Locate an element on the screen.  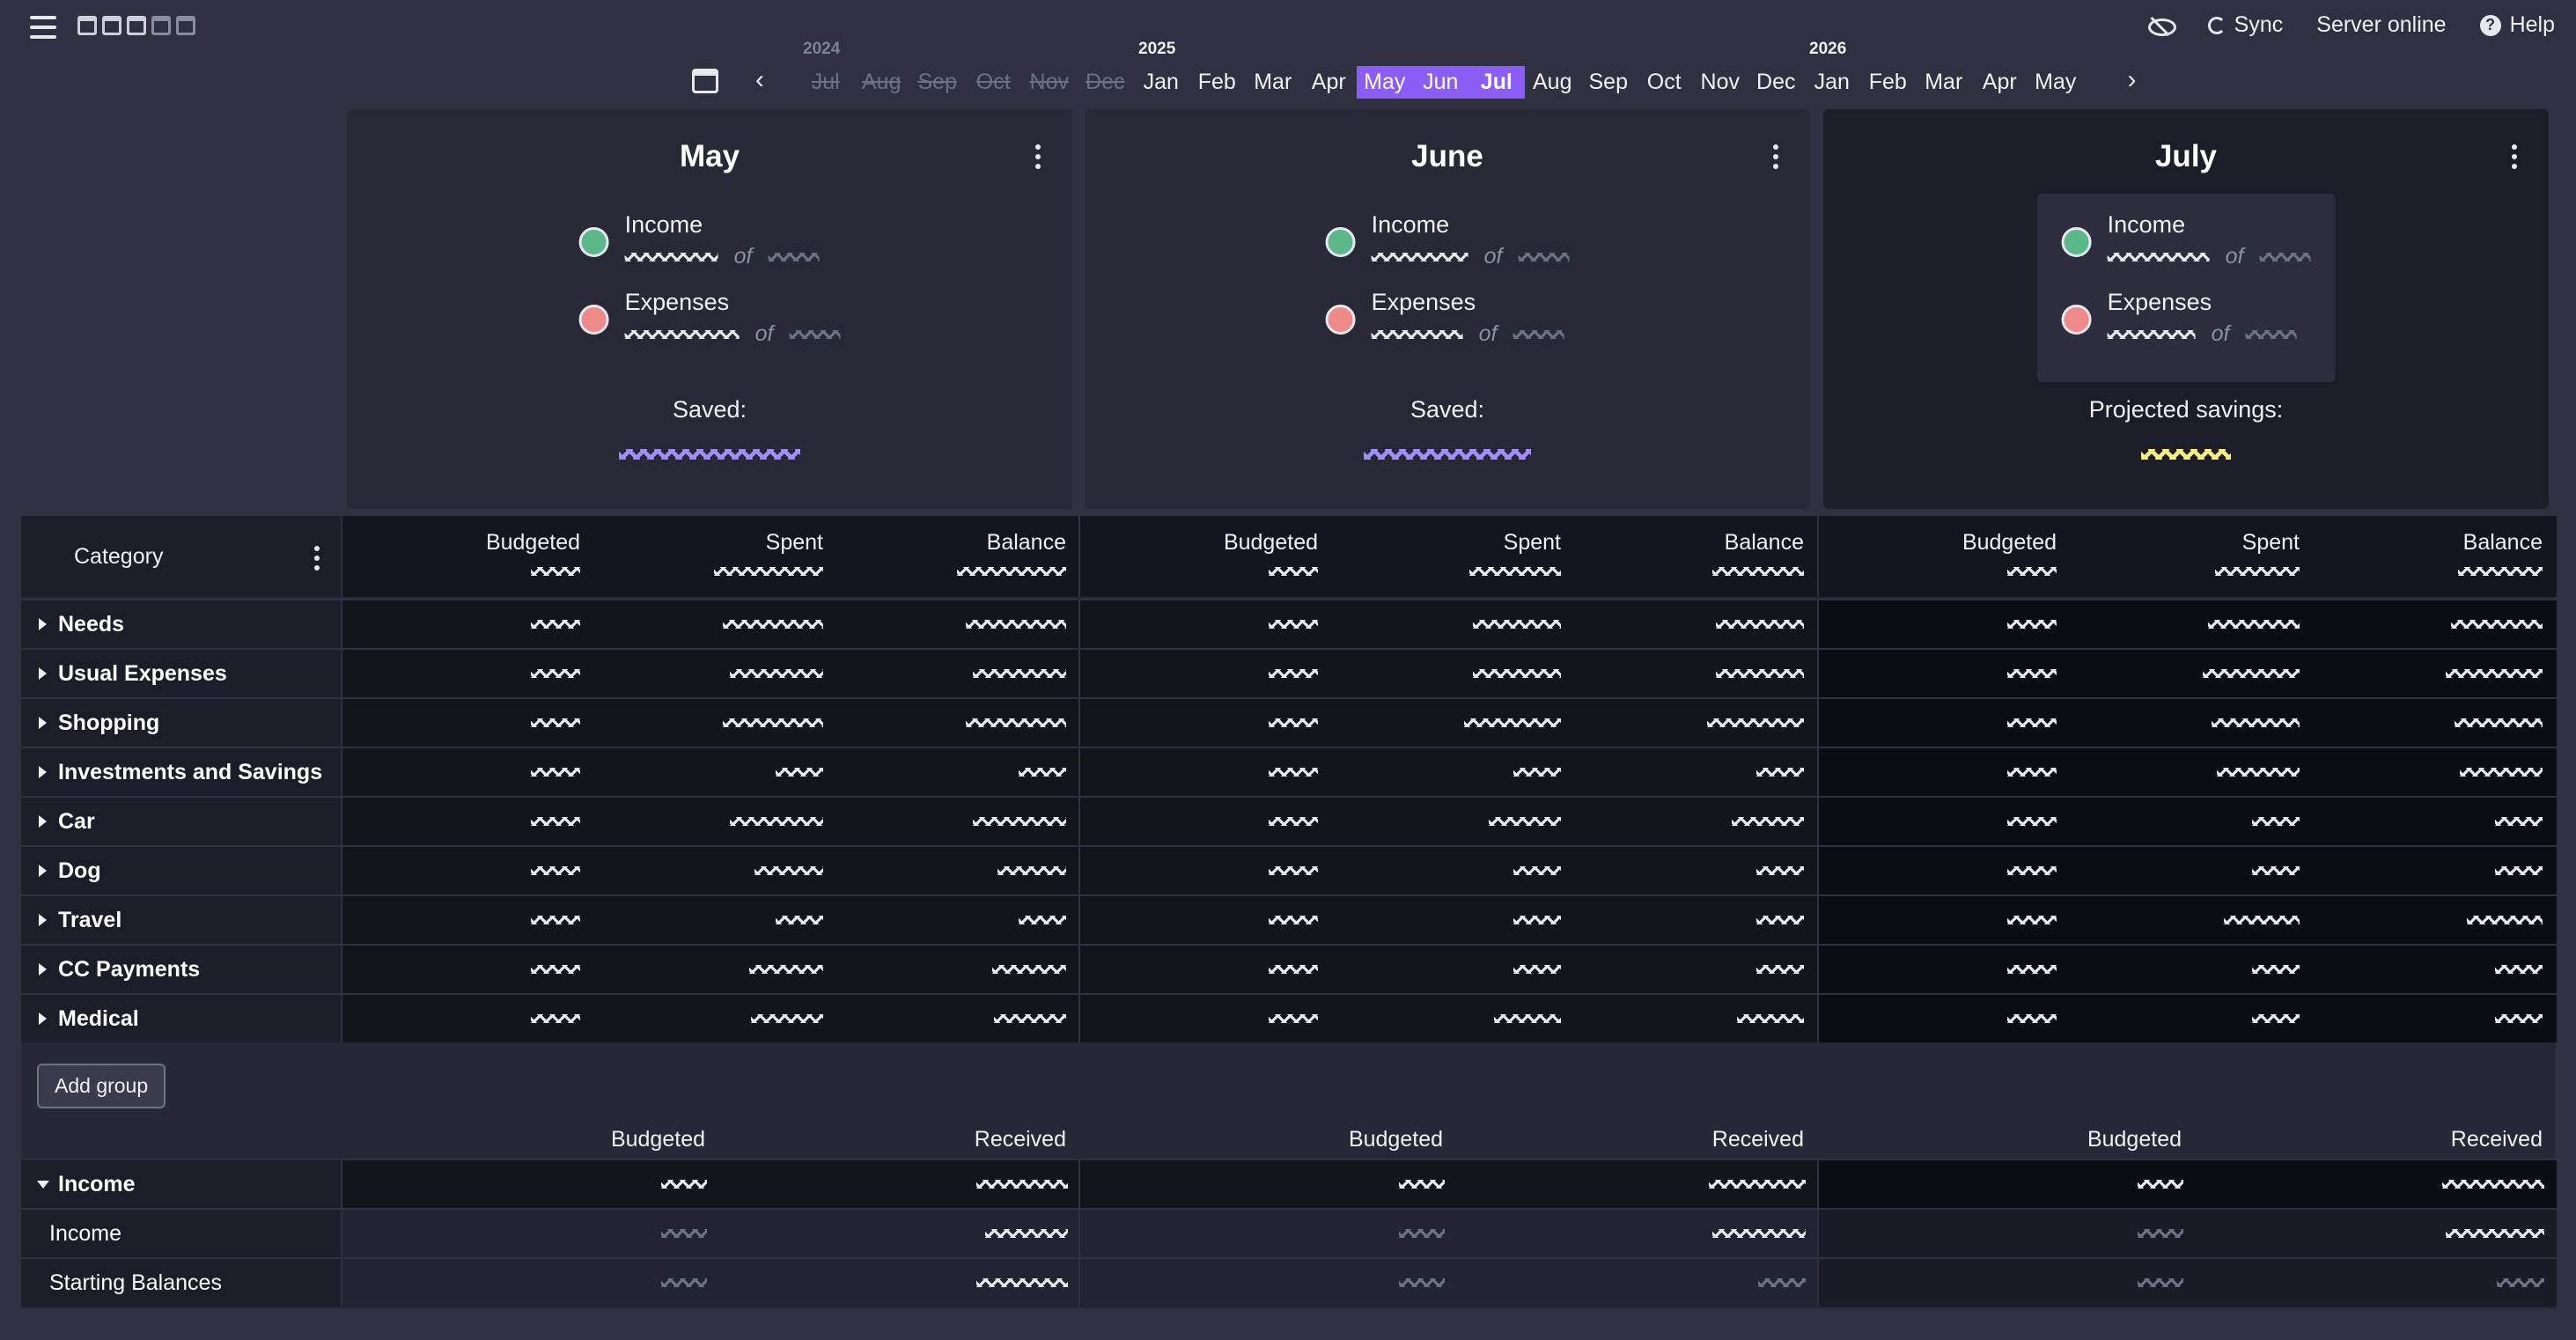
calendar-3-icon is located at coordinates (136, 25).